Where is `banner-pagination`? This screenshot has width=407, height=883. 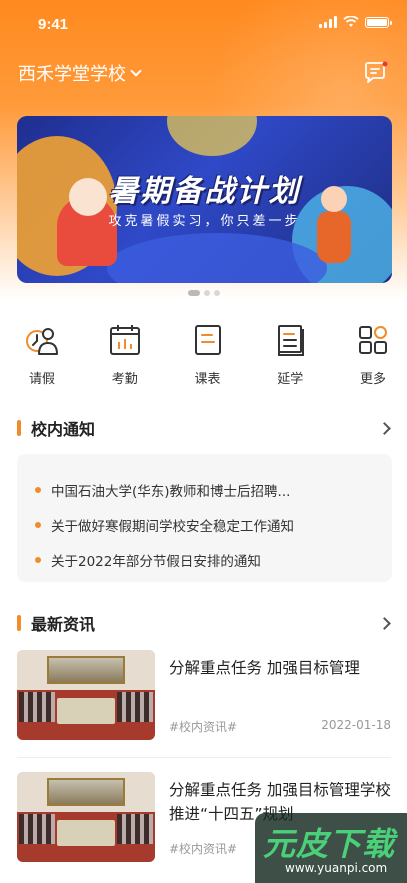
banner-pagination is located at coordinates (203, 293).